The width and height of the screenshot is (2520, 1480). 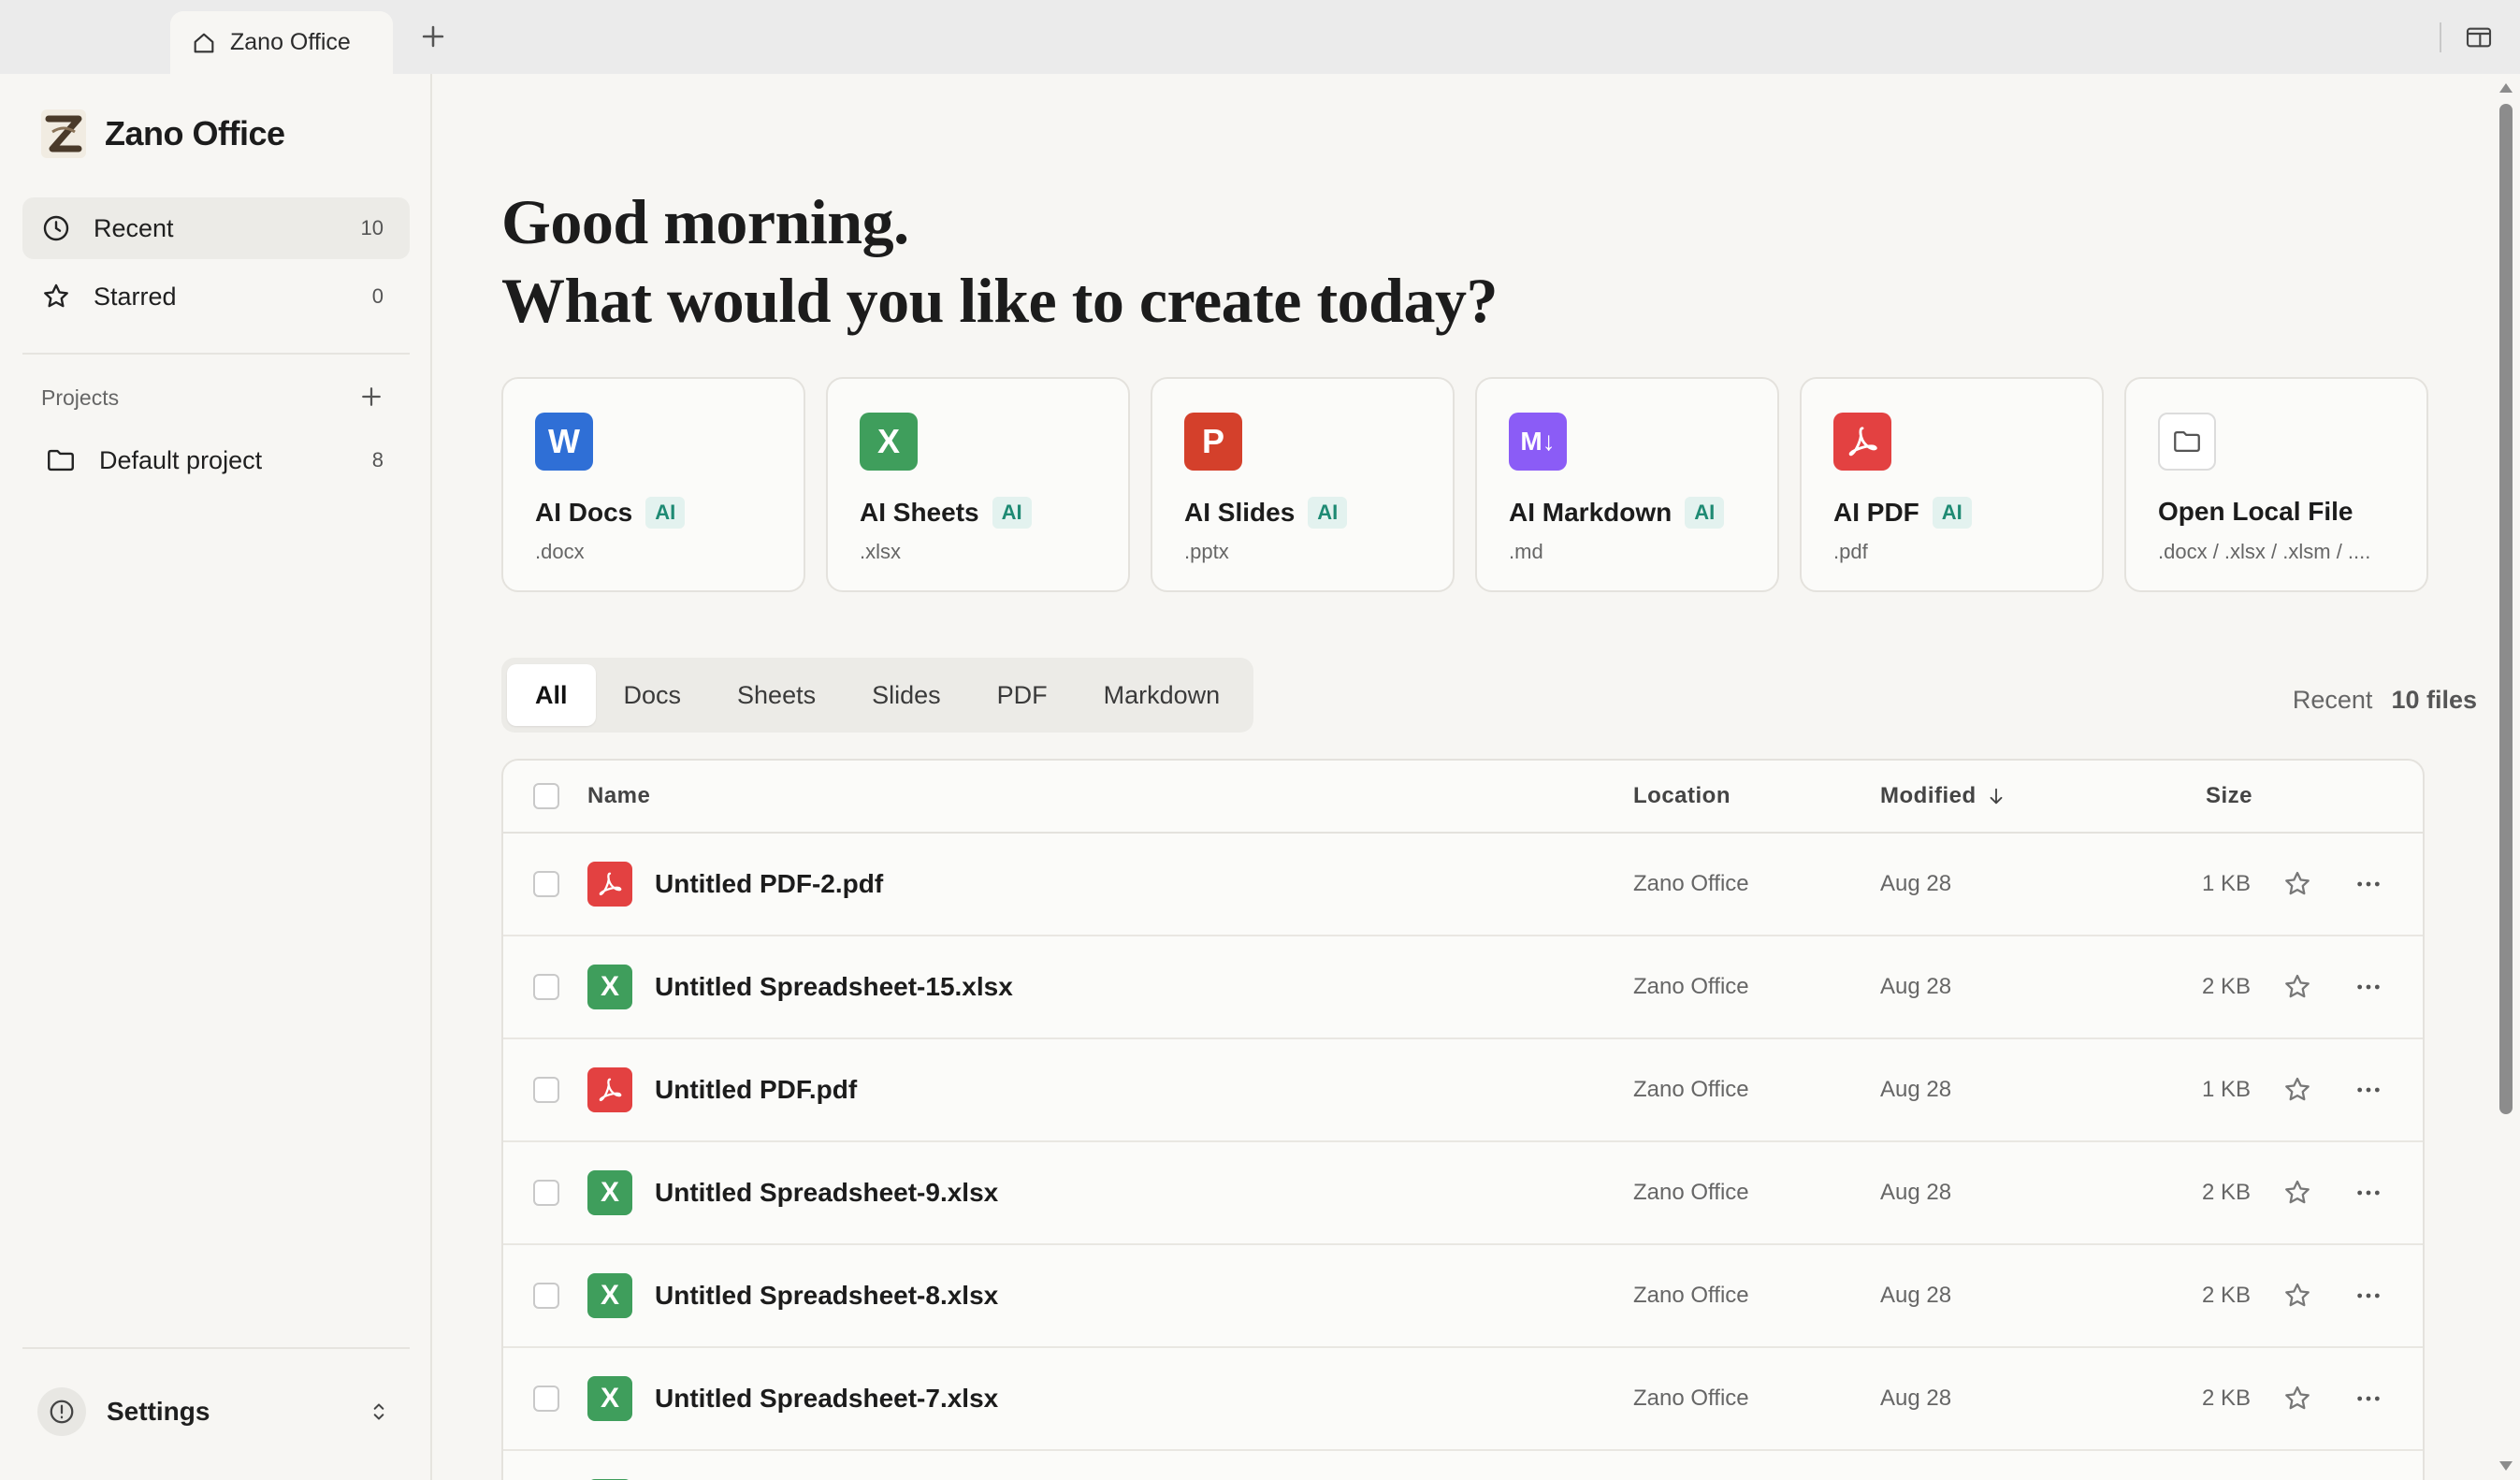 I want to click on create-card-ai-pdf: AI PDF AI .pdf, so click(x=1952, y=484).